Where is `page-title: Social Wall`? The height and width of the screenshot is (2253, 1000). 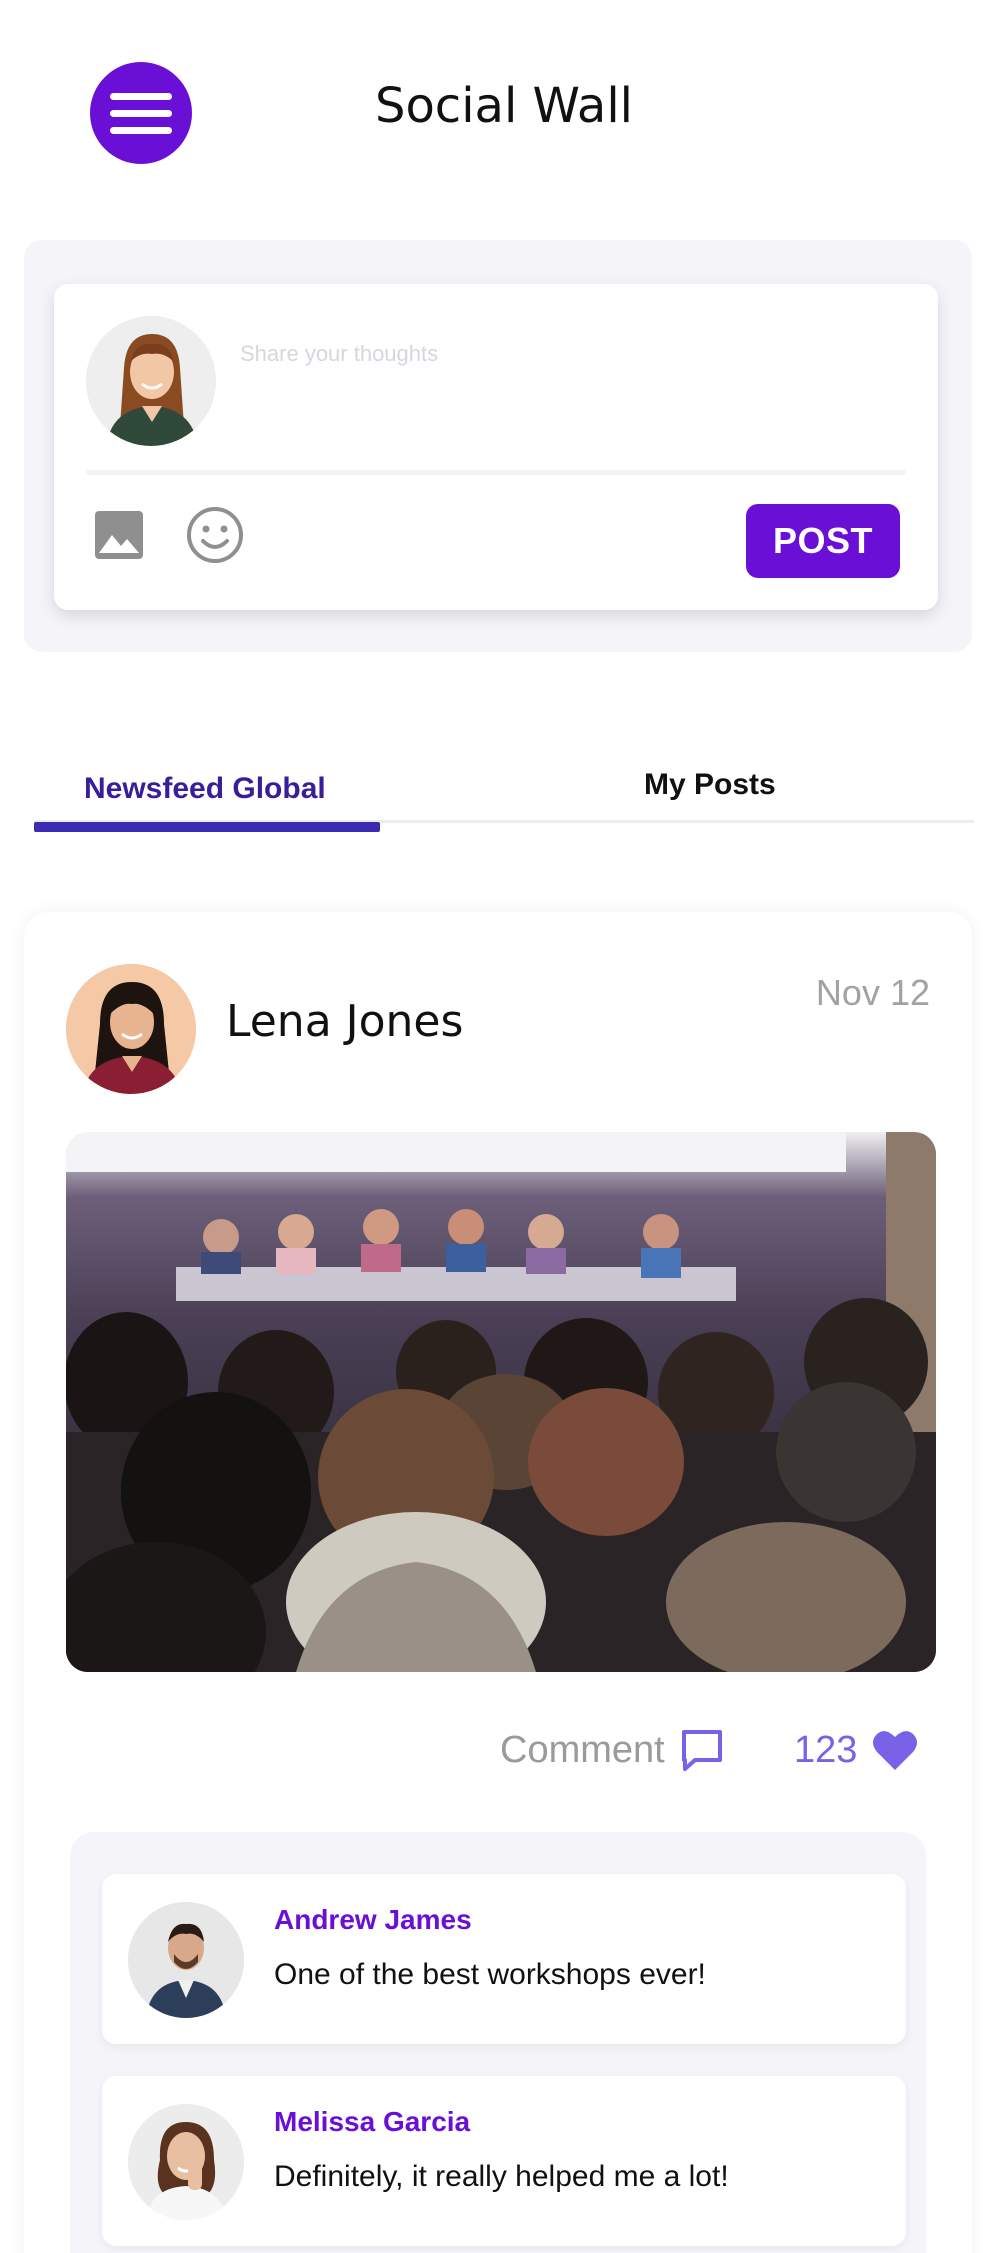
page-title: Social Wall is located at coordinates (504, 106).